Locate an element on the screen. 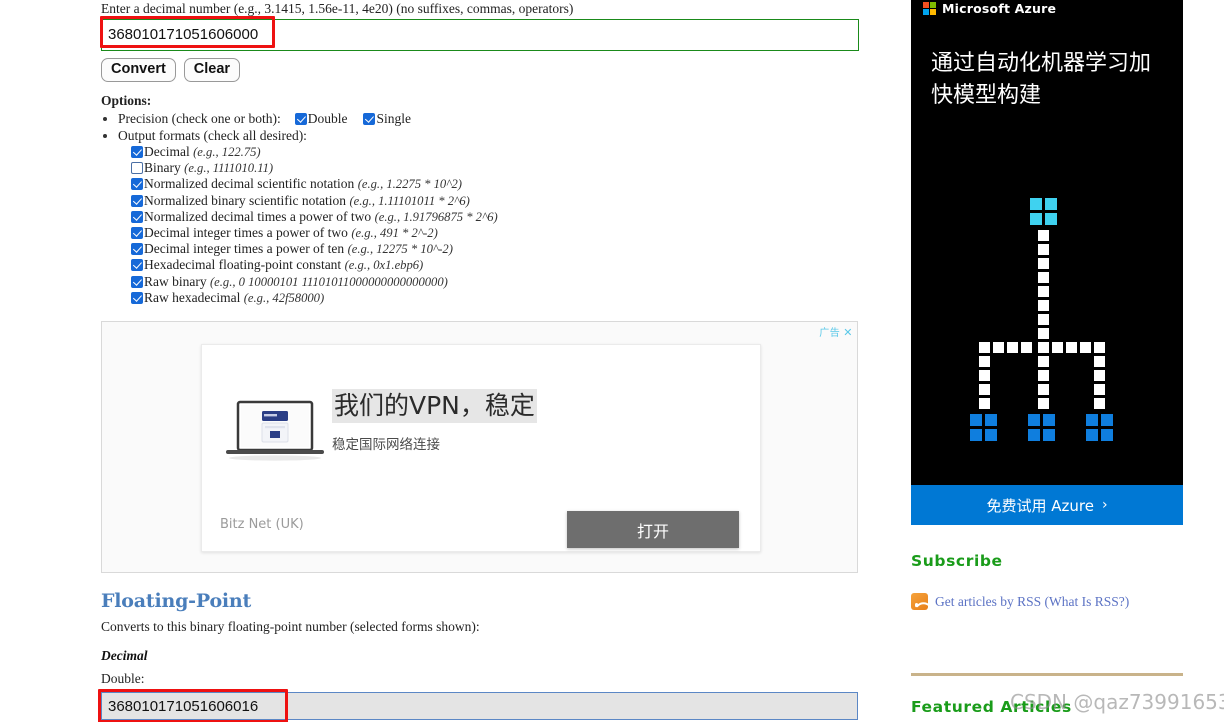 This screenshot has height=722, width=1224. checkbox-double-label: Double is located at coordinates (327, 118).